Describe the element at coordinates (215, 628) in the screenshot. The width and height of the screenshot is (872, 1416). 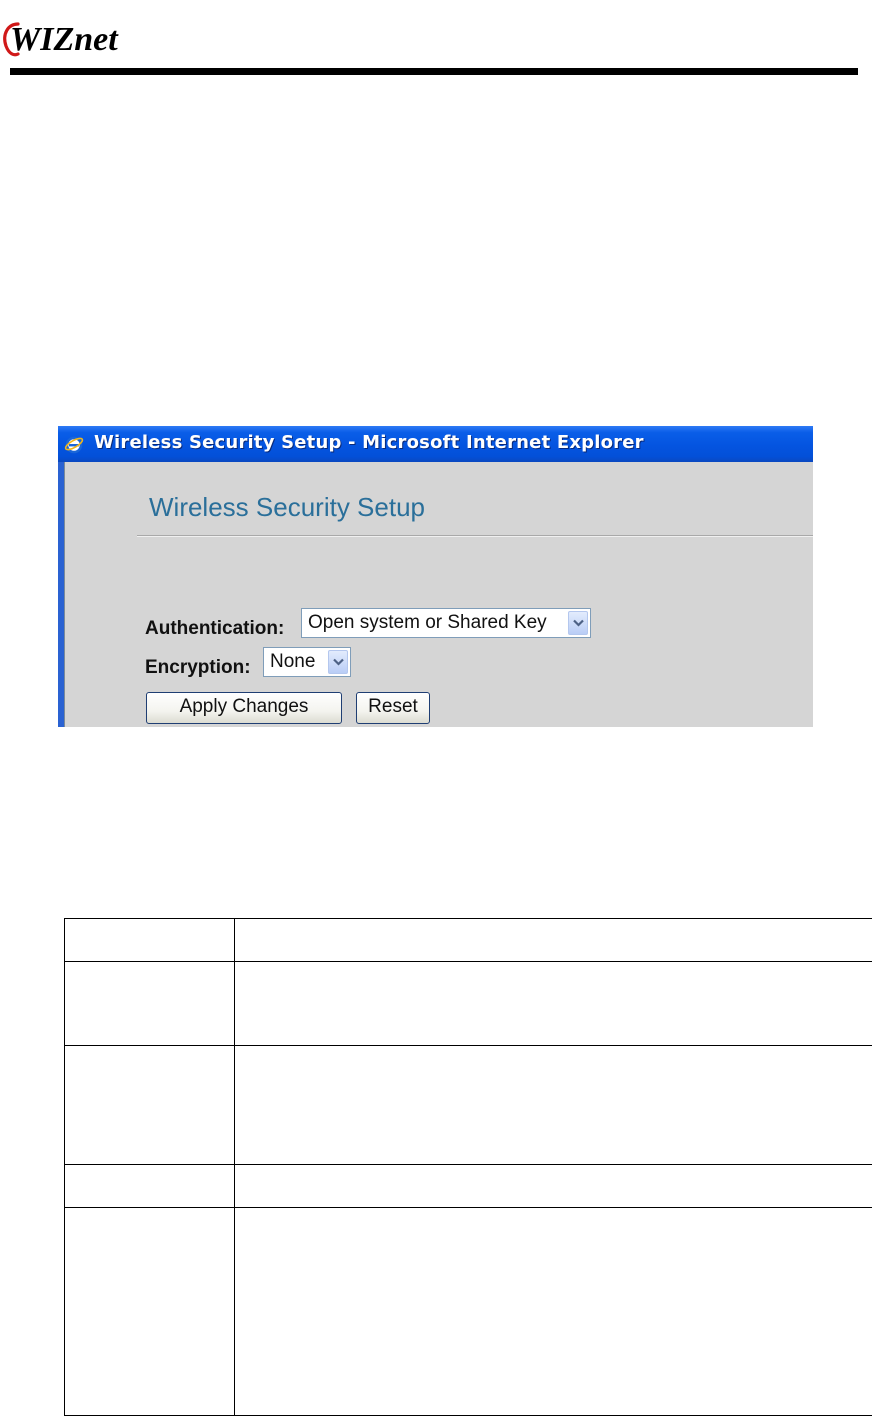
I see `authentication-label: Authentication:` at that location.